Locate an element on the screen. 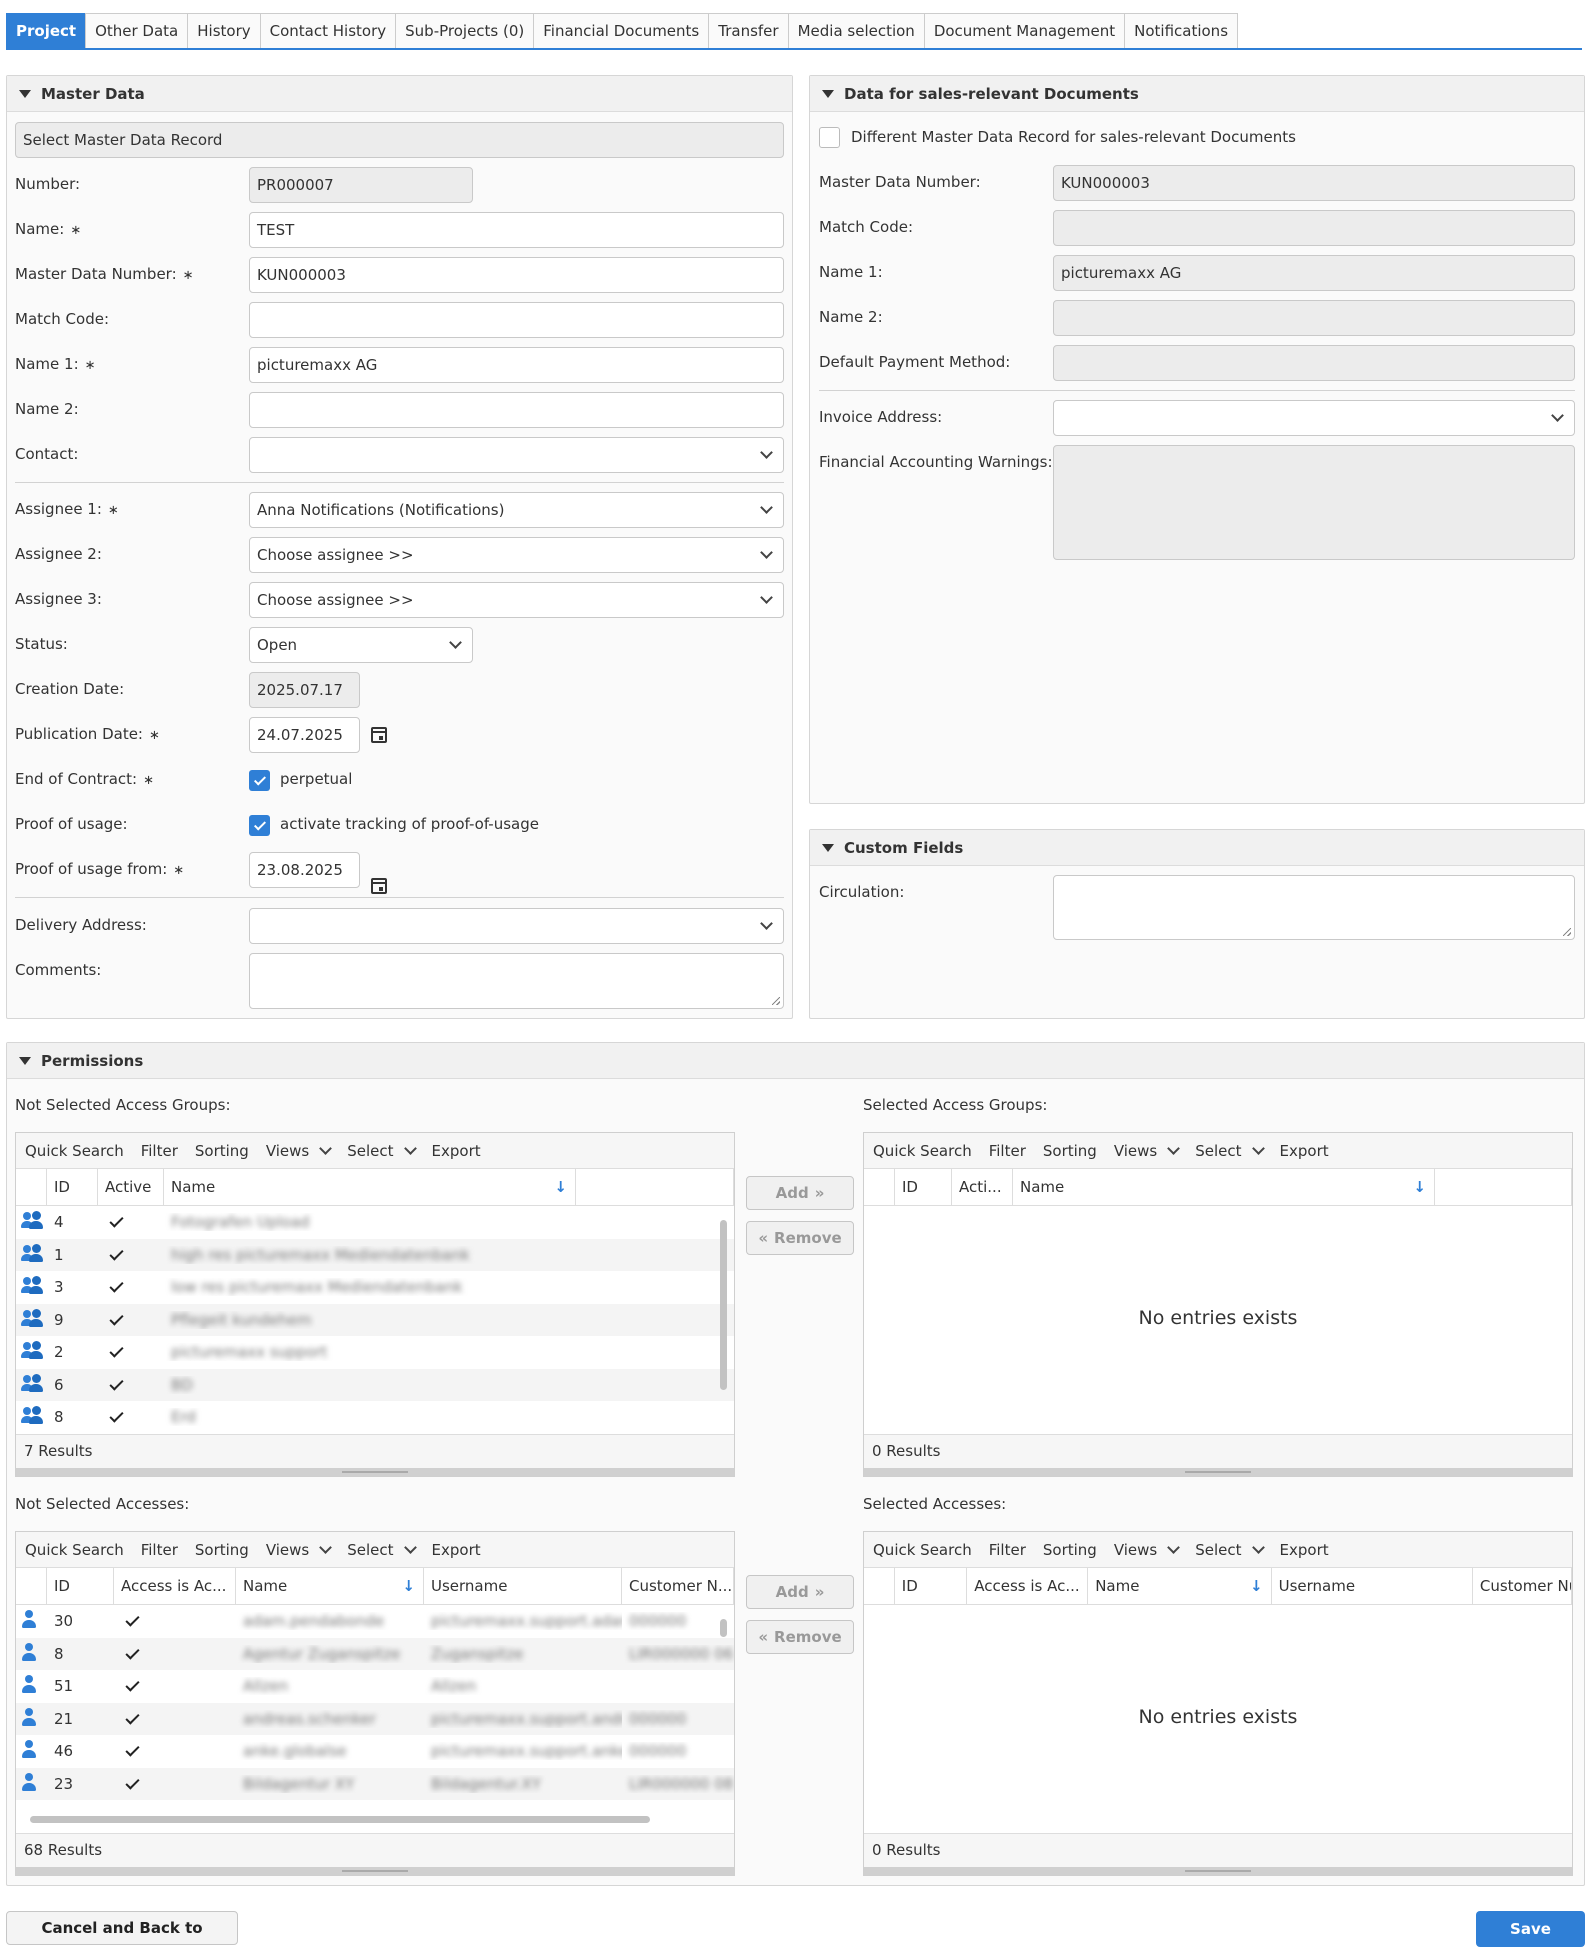 The width and height of the screenshot is (1590, 1949). tab-history: History is located at coordinates (224, 30).